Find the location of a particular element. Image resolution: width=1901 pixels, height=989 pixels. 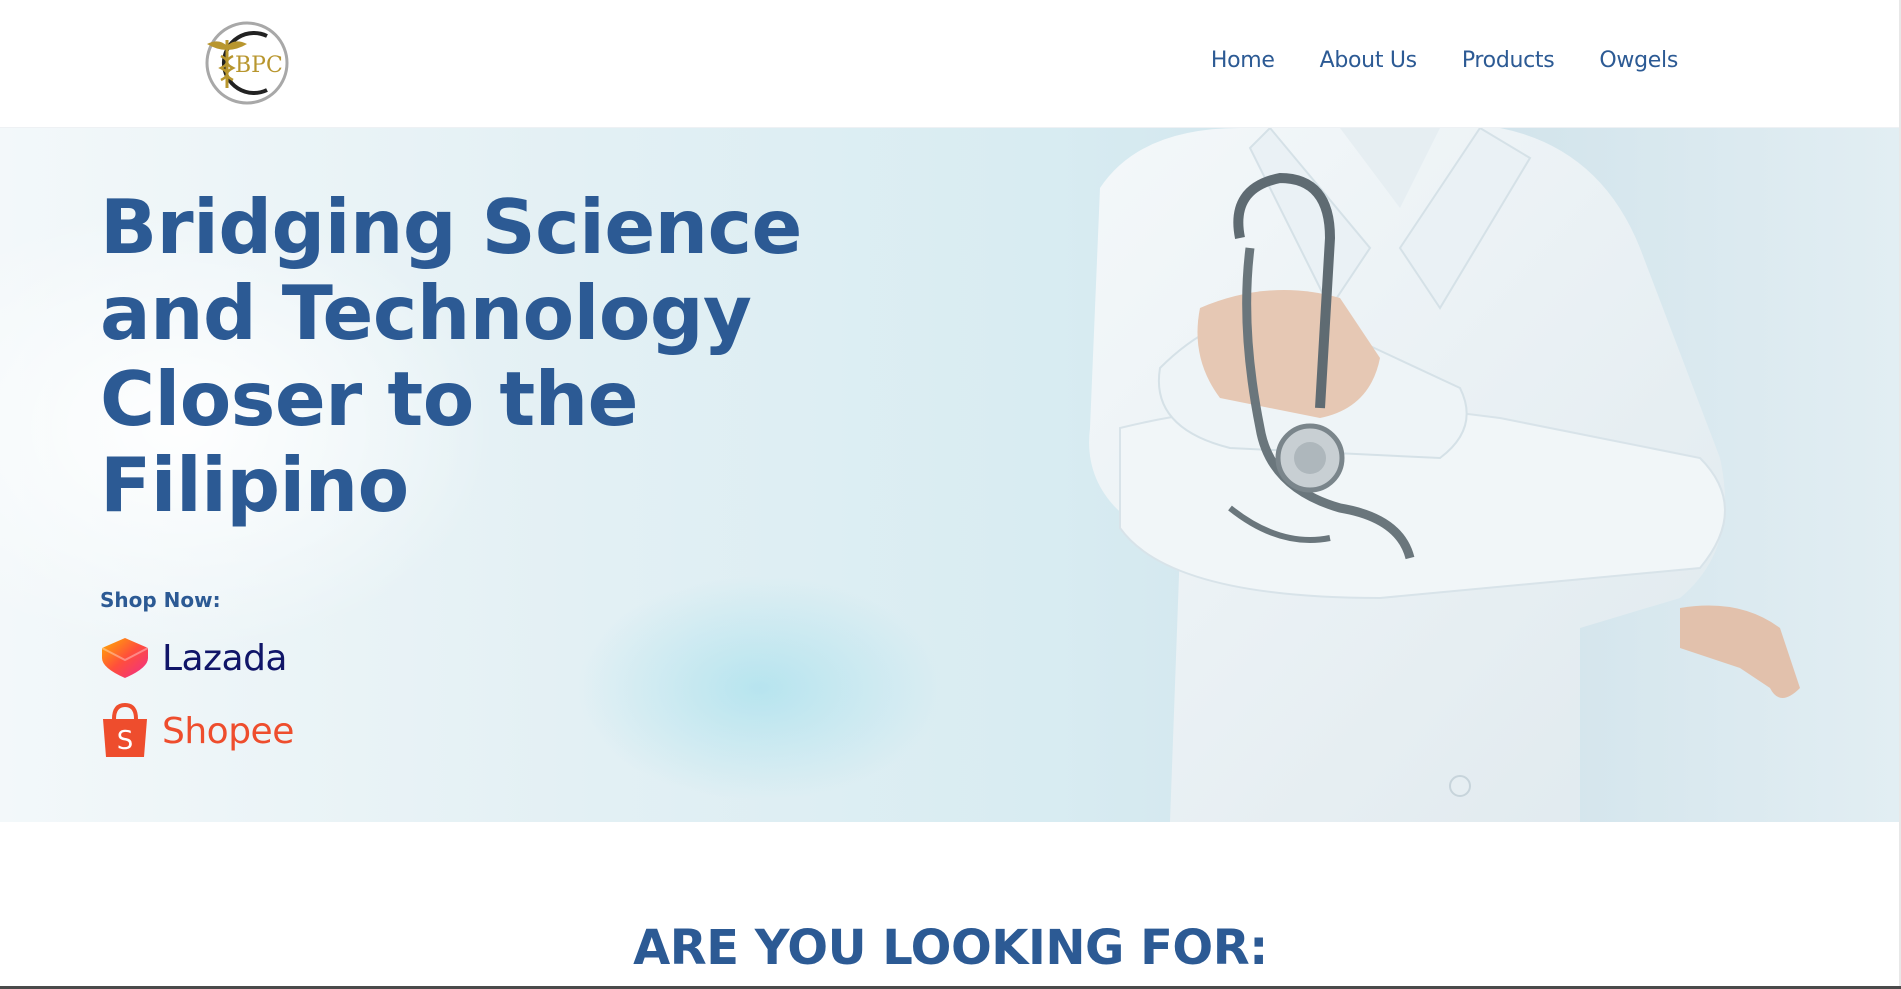

svg-text: BPC is located at coordinates (259, 65).